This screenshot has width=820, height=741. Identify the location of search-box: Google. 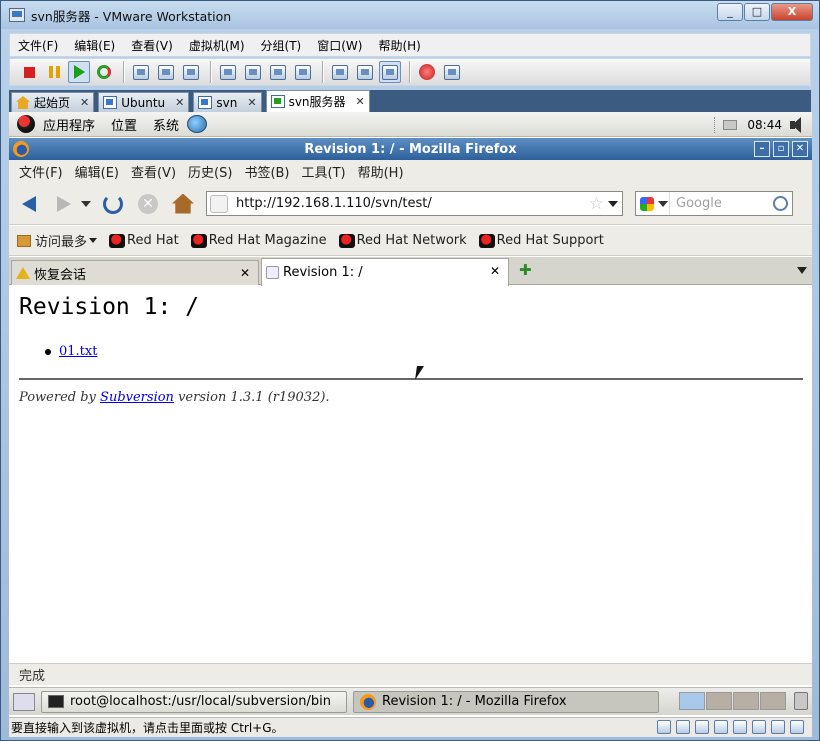
(714, 203).